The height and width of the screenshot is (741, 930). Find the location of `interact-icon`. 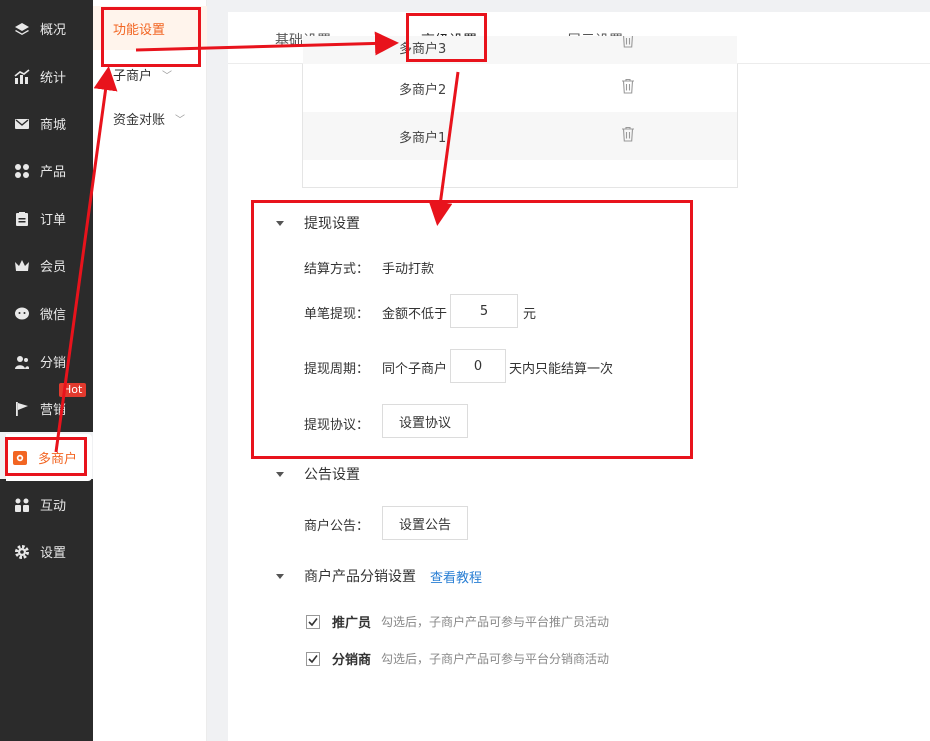

interact-icon is located at coordinates (22, 505).